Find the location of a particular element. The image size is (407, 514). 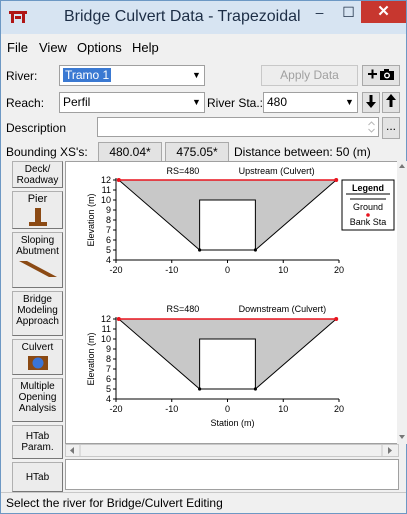

legend-entry-bank-sta: Bank Sta is located at coordinates (368, 222).